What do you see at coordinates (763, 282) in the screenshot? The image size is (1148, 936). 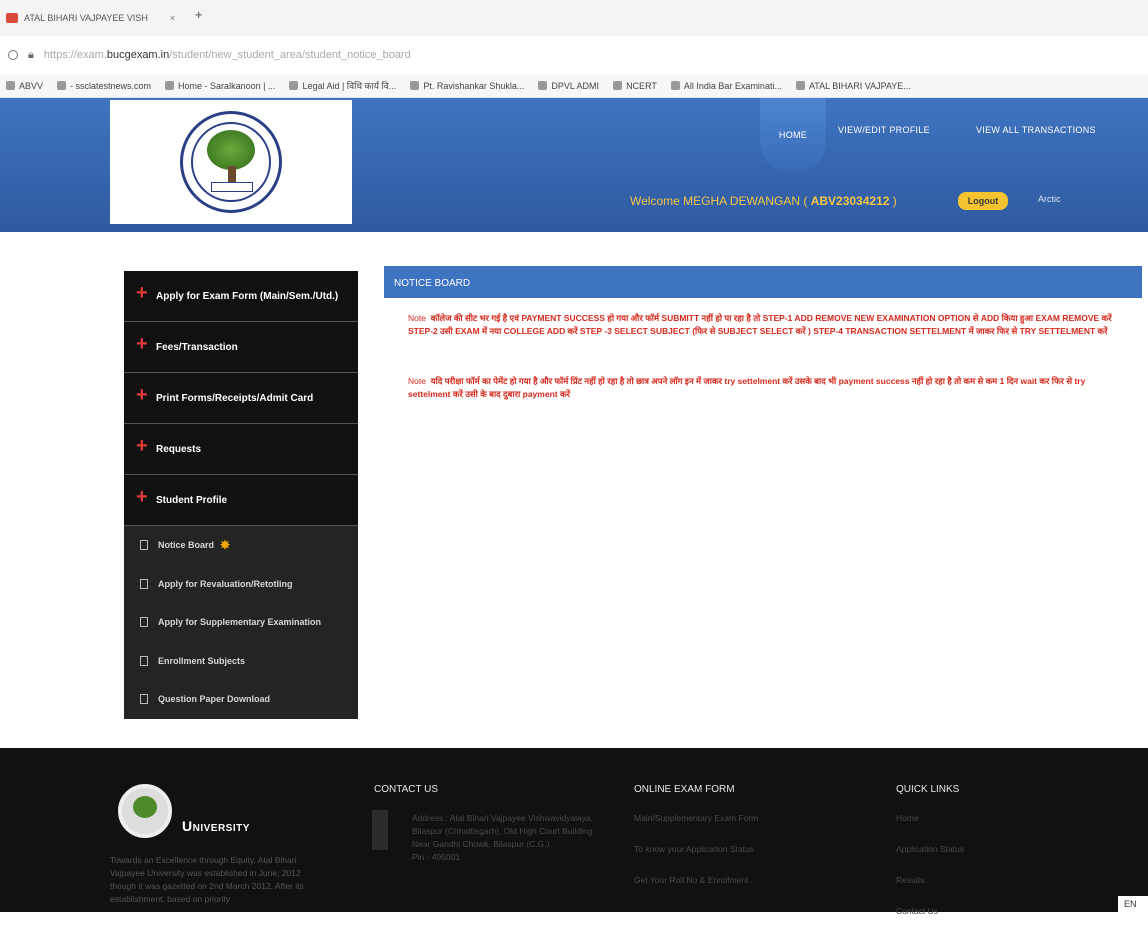 I see `notice-board-heading: NOTICE BOARD` at bounding box center [763, 282].